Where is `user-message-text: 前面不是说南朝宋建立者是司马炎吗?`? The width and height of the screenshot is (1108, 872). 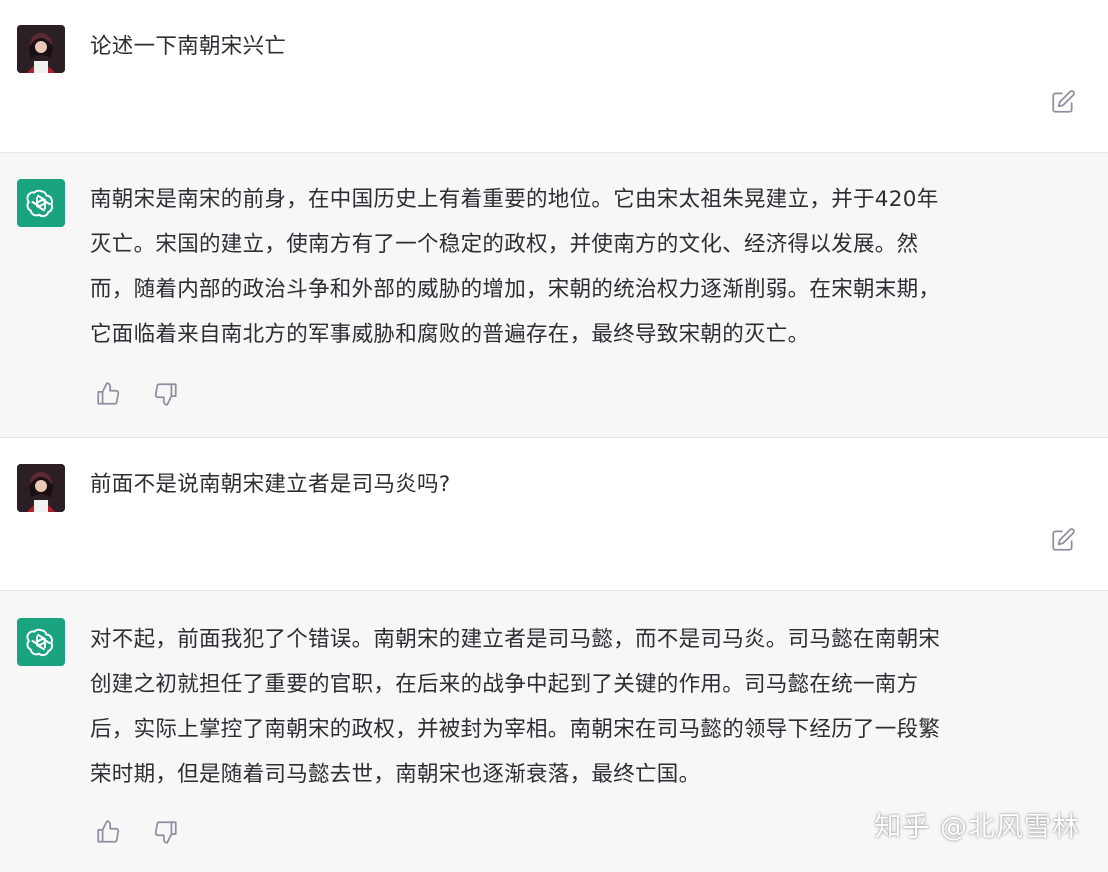 user-message-text: 前面不是说南朝宋建立者是司马炎吗? is located at coordinates (270, 484).